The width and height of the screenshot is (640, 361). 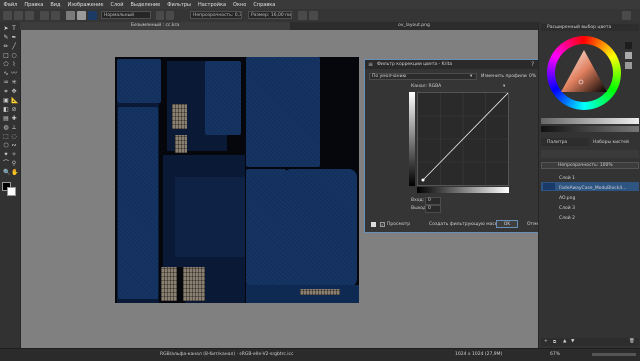 What do you see at coordinates (590, 216) in the screenshot?
I see `layer-row: Слой 2` at bounding box center [590, 216].